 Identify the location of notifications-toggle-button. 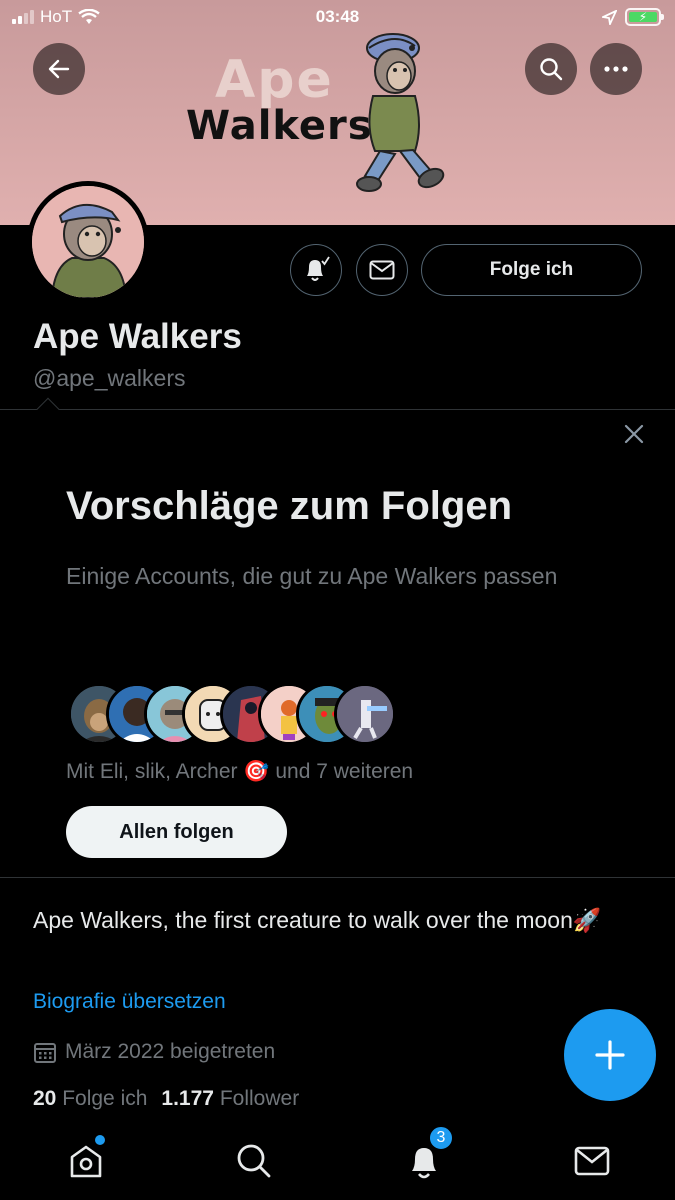
(316, 270).